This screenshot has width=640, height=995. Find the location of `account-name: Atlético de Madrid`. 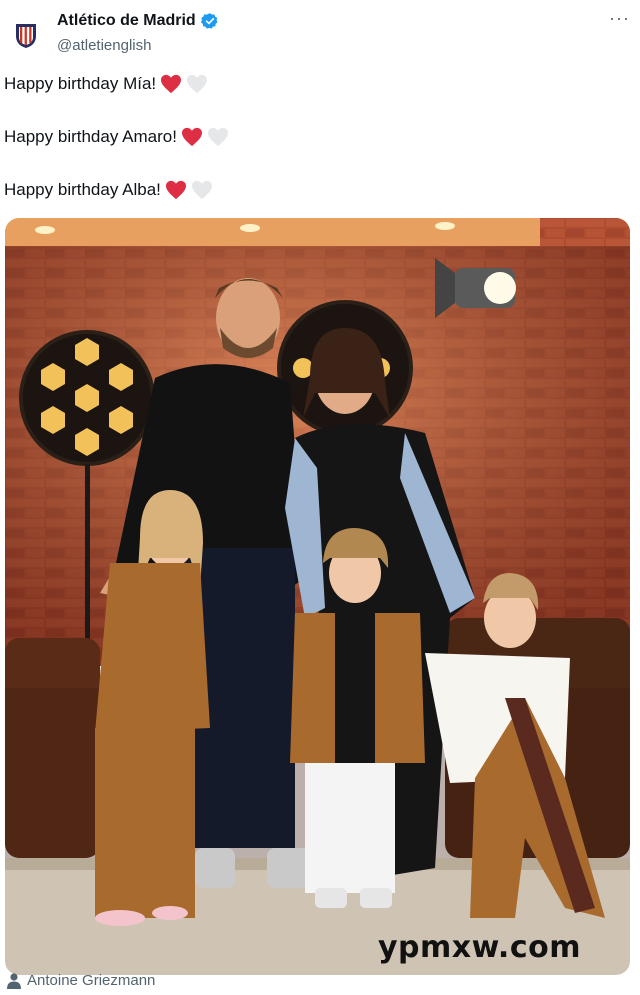

account-name: Atlético de Madrid is located at coordinates (126, 21).